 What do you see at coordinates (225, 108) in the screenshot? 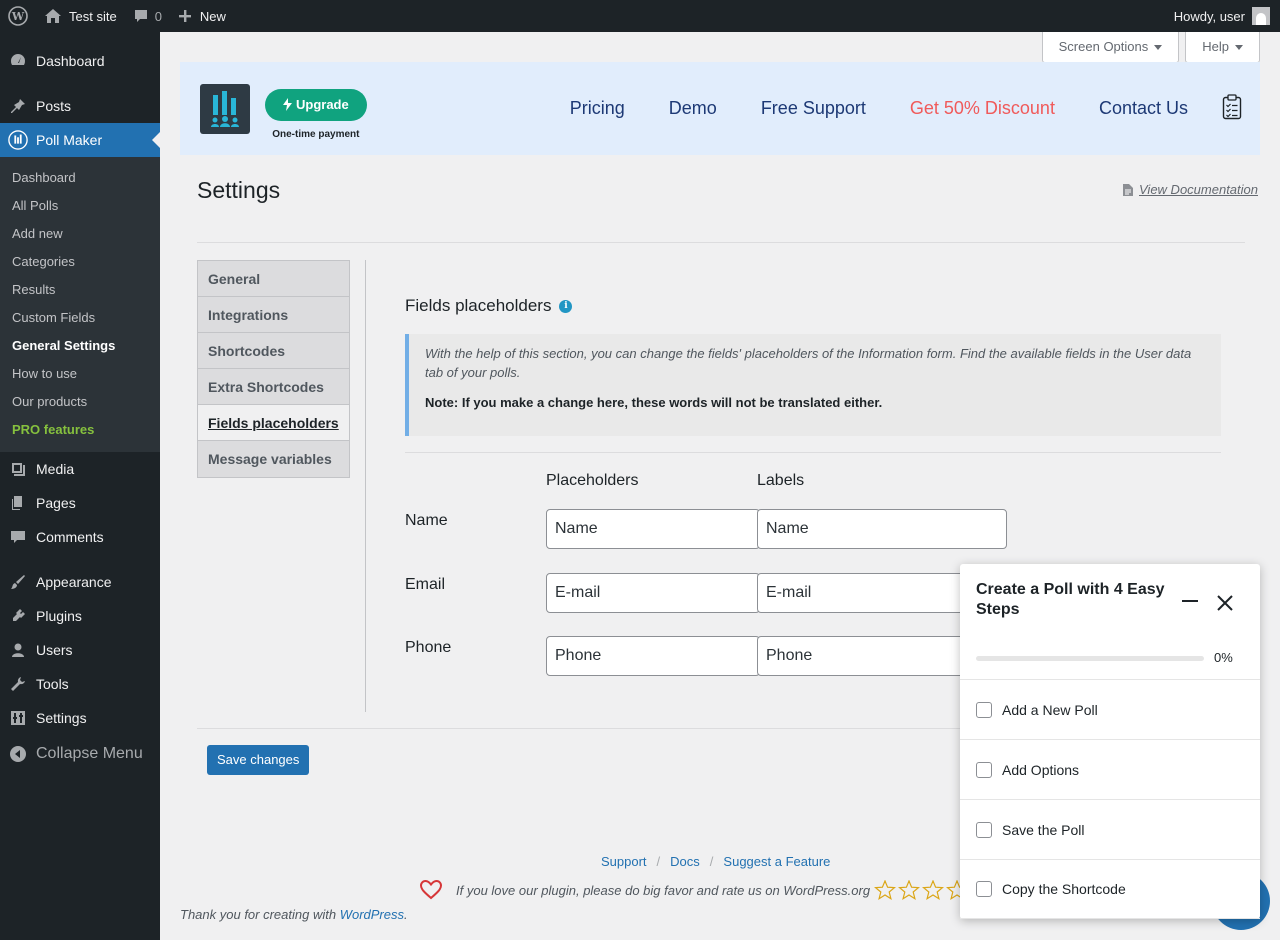
I see `poll-maker-logo-icon` at bounding box center [225, 108].